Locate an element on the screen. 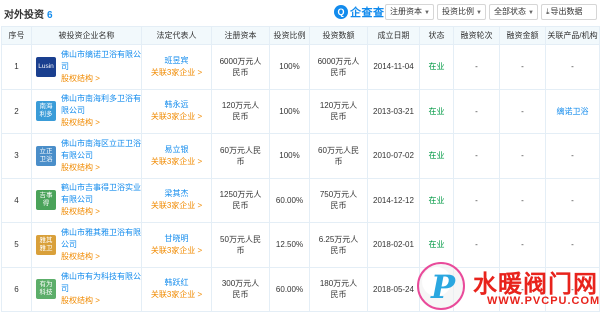  legal-rep-cell: 梁其杰 关联3家企业 > is located at coordinates (176, 200).